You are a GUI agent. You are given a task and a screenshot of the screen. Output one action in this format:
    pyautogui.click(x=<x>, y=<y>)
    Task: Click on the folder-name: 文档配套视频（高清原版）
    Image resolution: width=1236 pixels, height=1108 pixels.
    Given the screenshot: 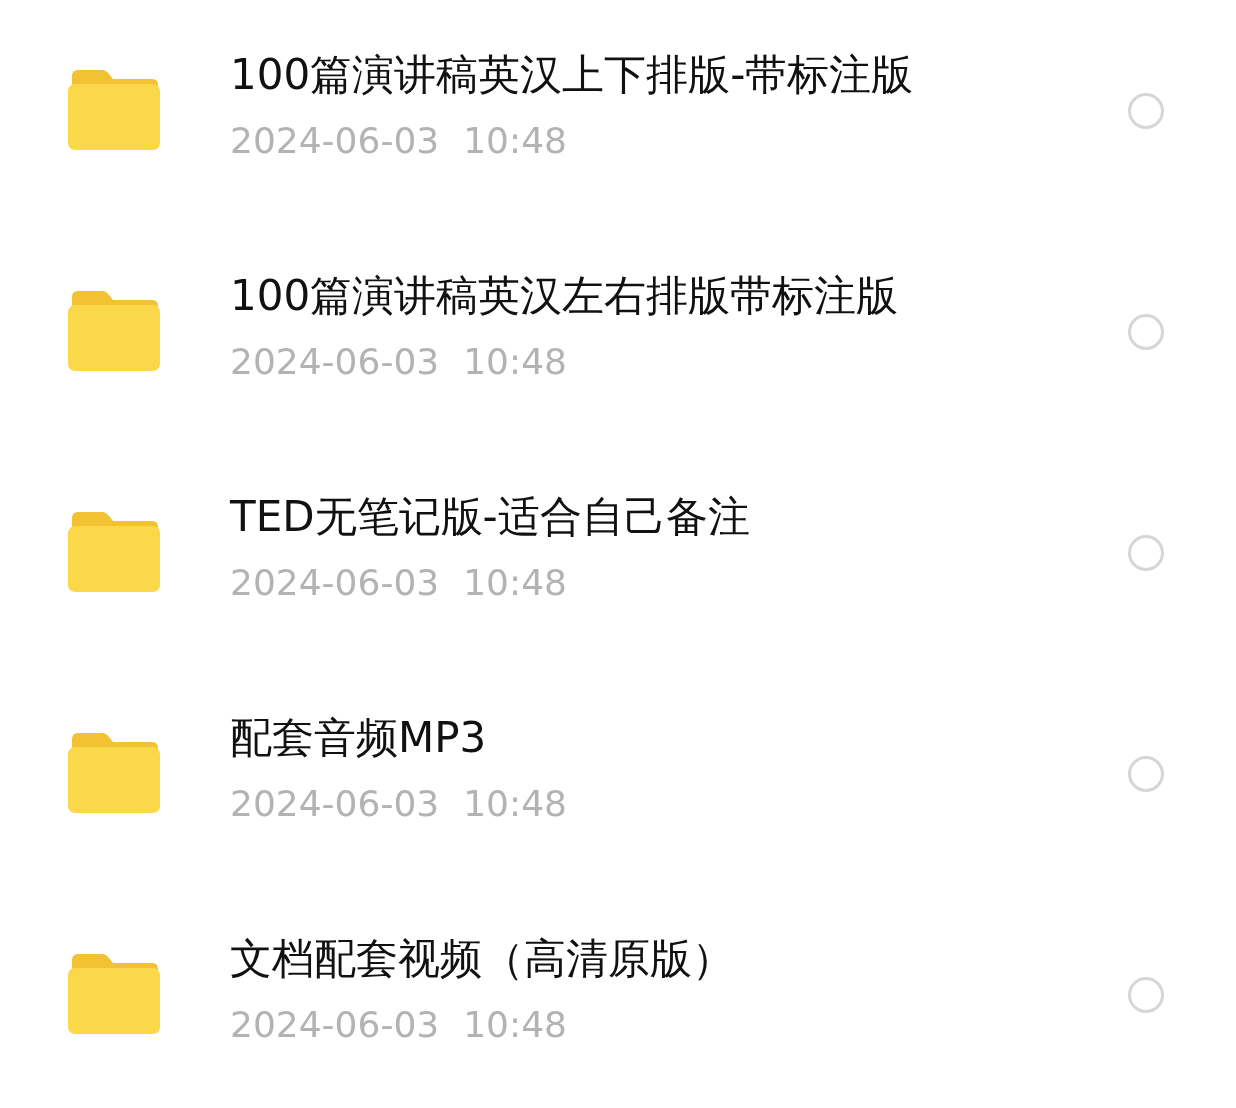 What is the action you would take?
    pyautogui.click(x=482, y=958)
    